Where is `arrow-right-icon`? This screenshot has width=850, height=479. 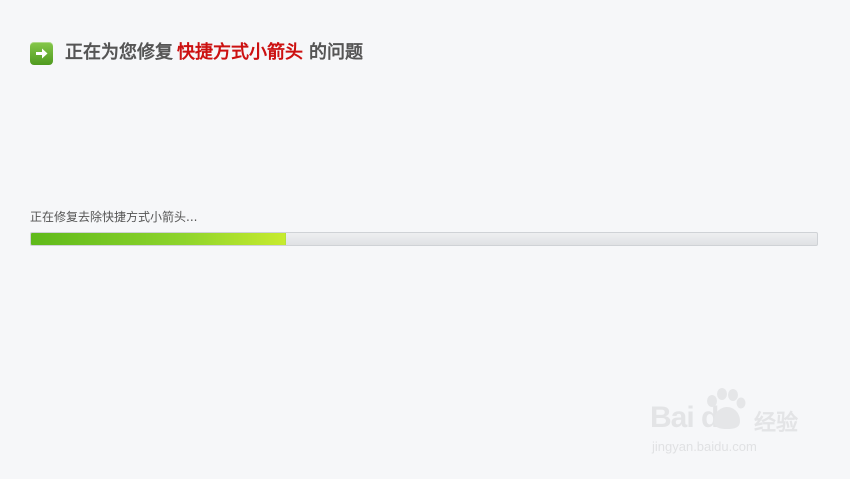 arrow-right-icon is located at coordinates (41, 53).